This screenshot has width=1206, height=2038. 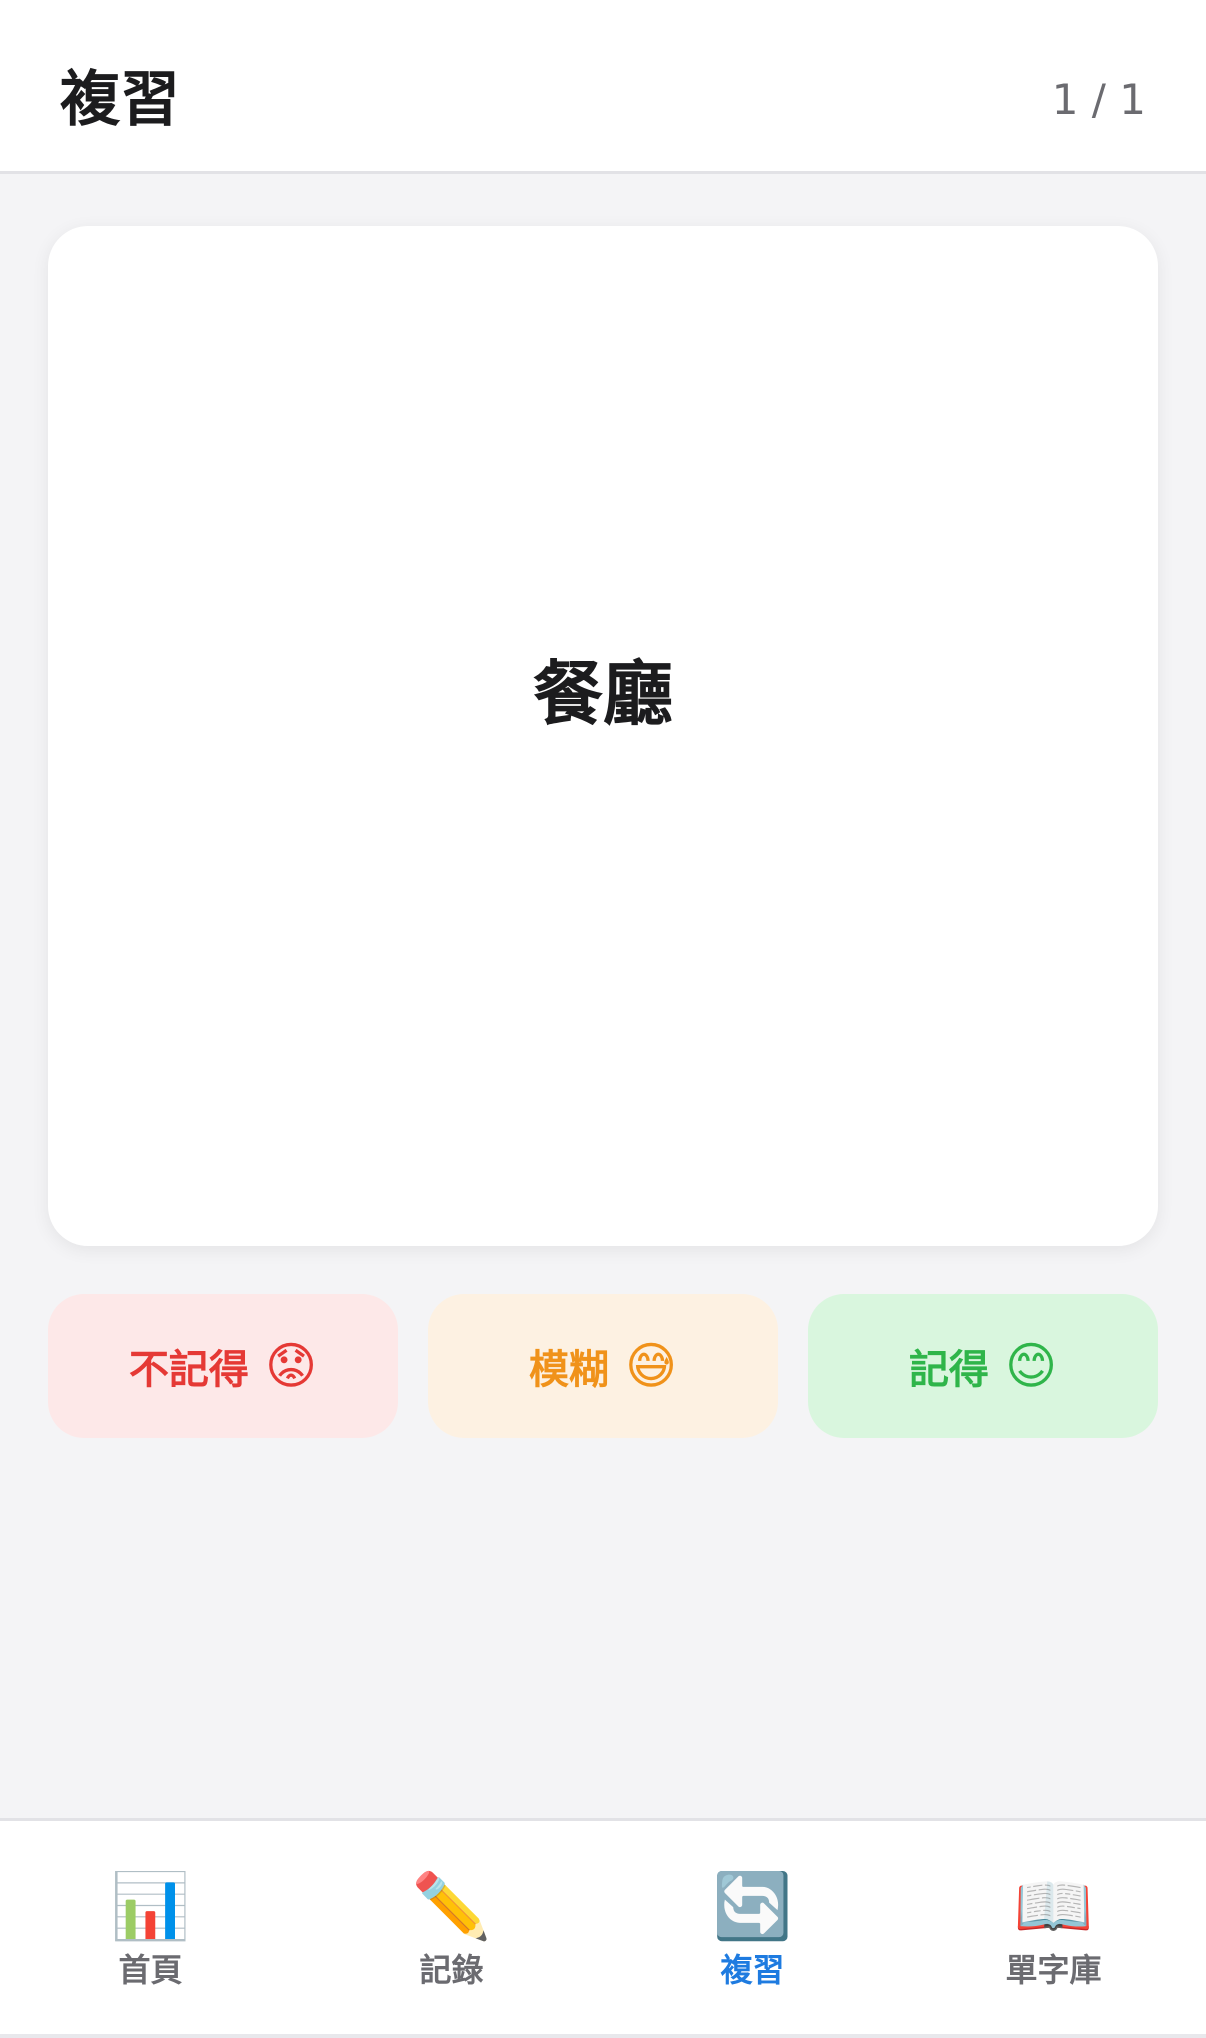 What do you see at coordinates (948, 1370) in the screenshot?
I see `remember-label: 記得` at bounding box center [948, 1370].